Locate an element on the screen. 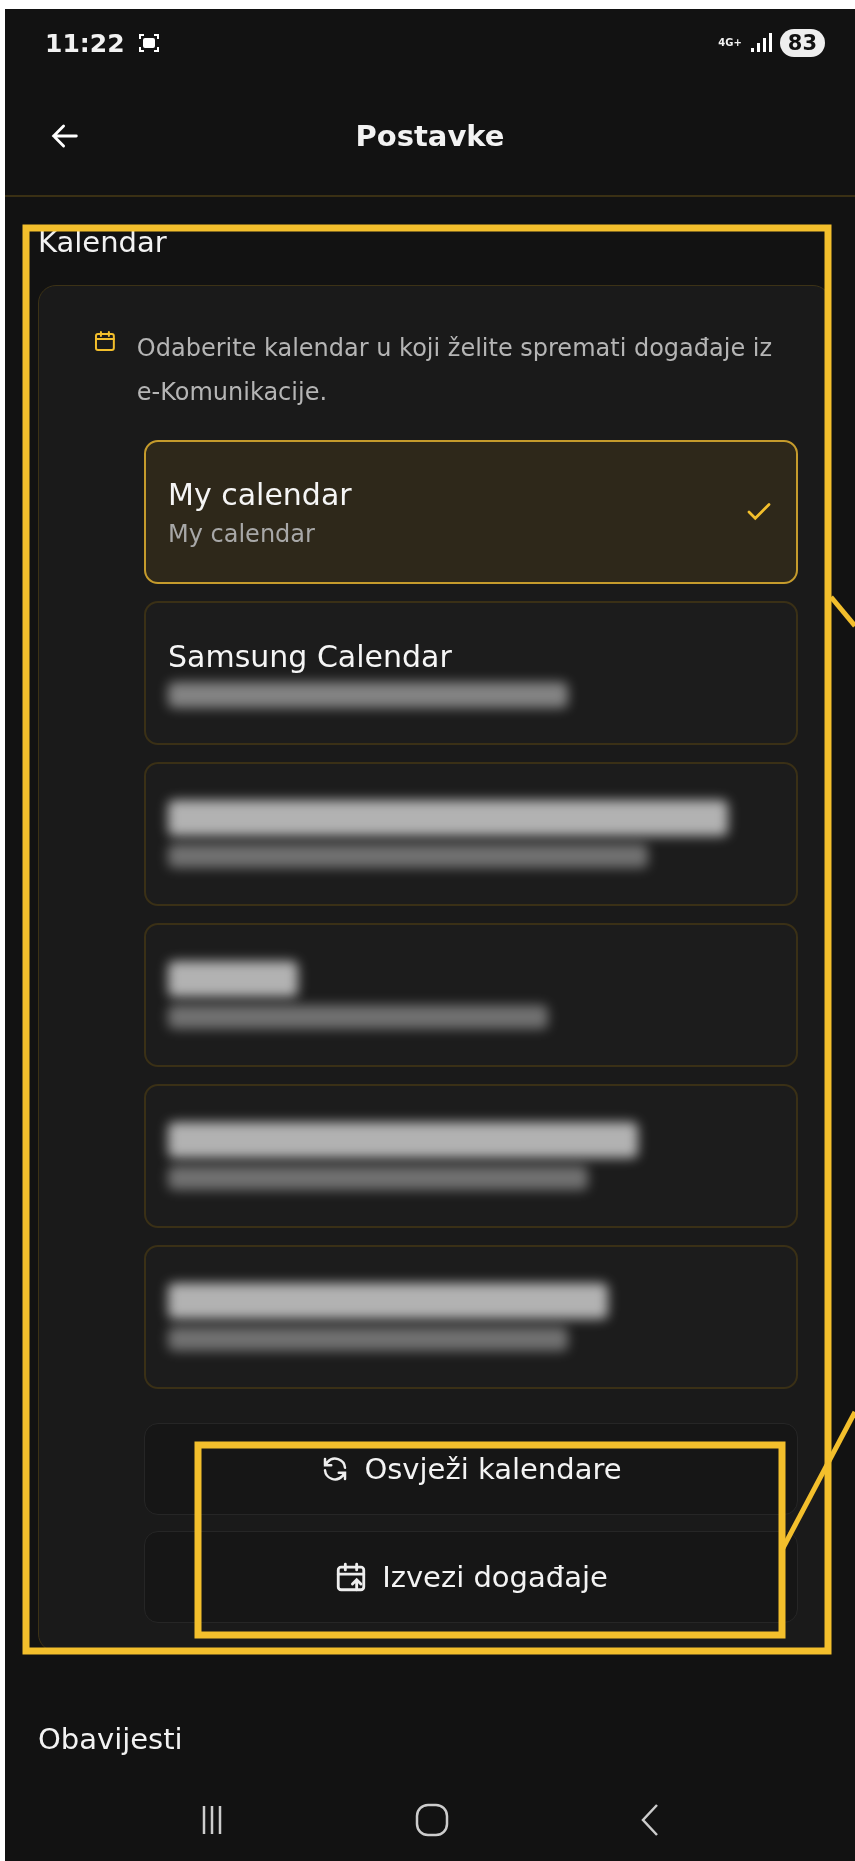  back-icon is located at coordinates (650, 1820).